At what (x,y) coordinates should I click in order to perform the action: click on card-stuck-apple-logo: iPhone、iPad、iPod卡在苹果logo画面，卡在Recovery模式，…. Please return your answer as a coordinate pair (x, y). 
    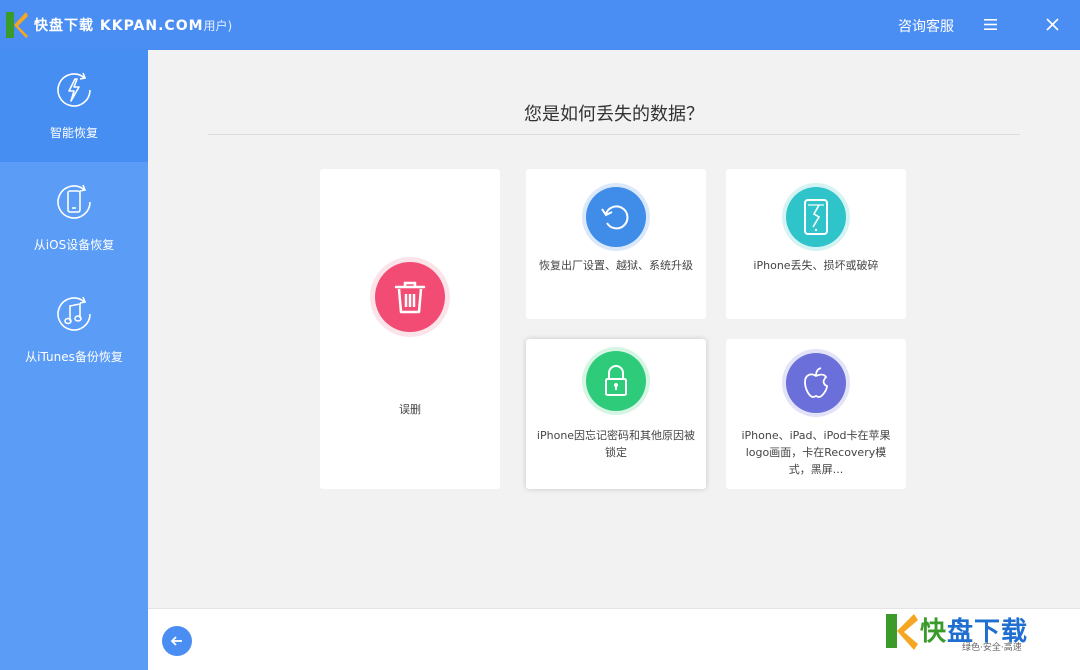
    Looking at the image, I should click on (816, 414).